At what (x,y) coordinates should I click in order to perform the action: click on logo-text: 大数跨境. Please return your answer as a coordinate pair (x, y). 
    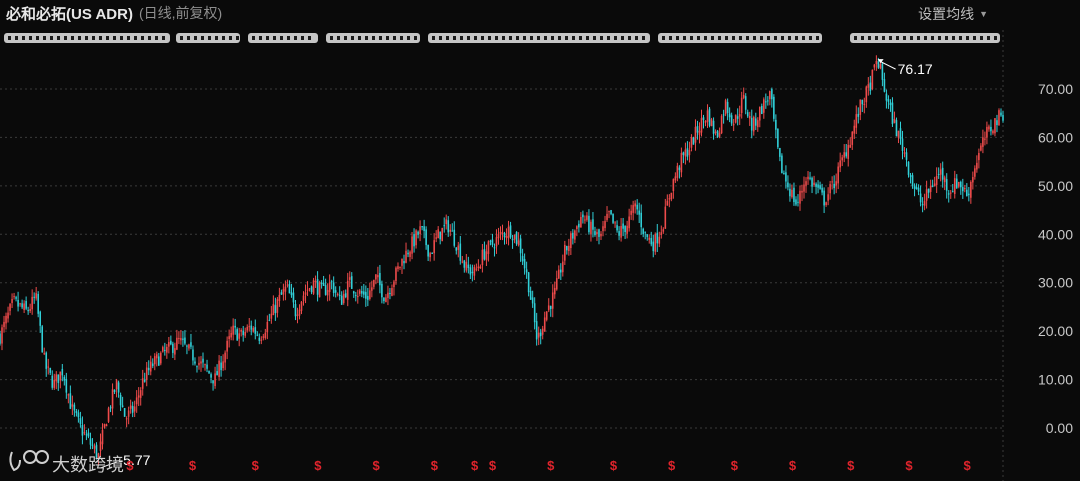
    Looking at the image, I should click on (88, 465).